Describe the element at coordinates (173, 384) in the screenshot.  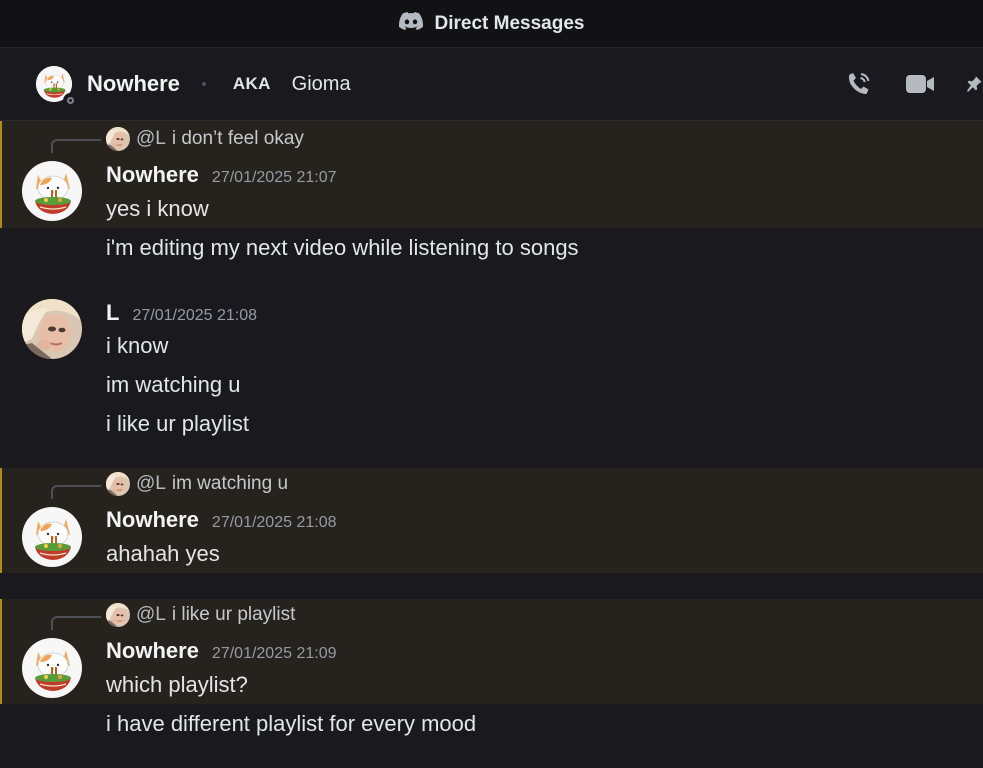
I see `message-text: im watching u` at that location.